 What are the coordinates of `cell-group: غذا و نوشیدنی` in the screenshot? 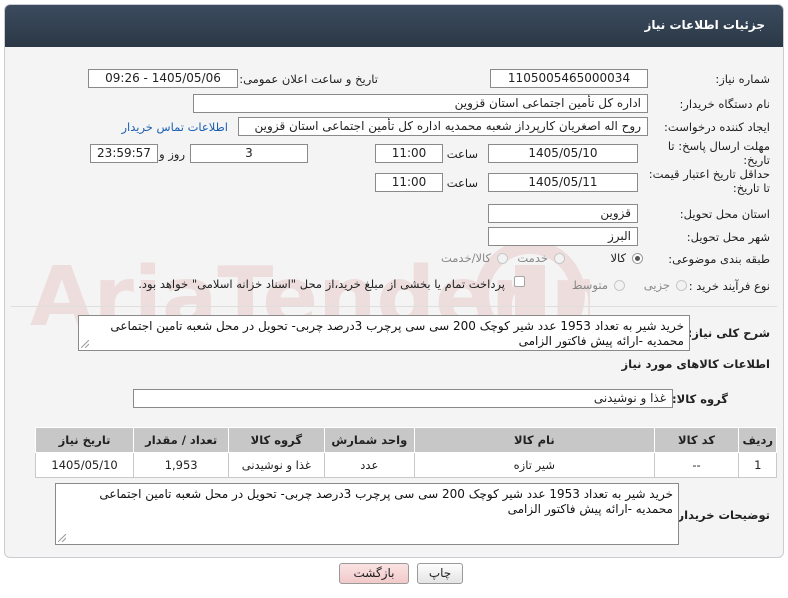 It's located at (276, 465).